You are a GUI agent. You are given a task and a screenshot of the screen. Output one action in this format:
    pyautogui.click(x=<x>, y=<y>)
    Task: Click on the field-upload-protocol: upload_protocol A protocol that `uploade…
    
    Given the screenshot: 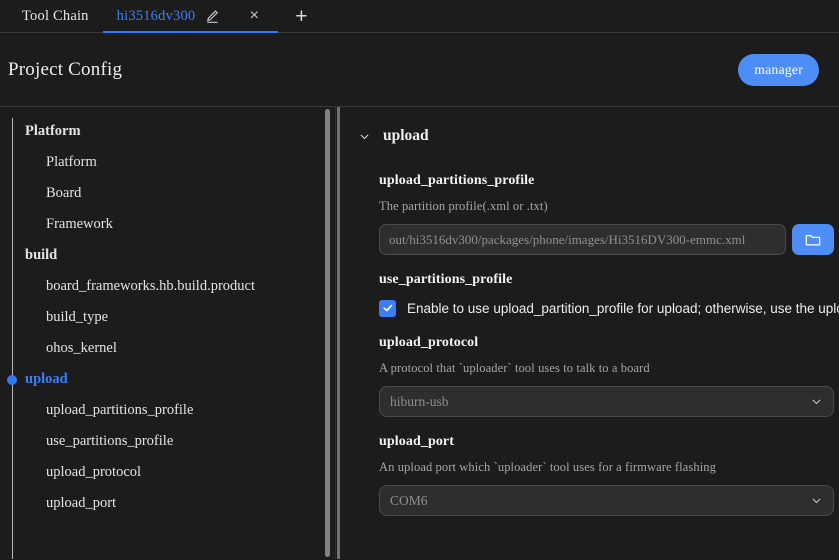 What is the action you would take?
    pyautogui.click(x=598, y=376)
    